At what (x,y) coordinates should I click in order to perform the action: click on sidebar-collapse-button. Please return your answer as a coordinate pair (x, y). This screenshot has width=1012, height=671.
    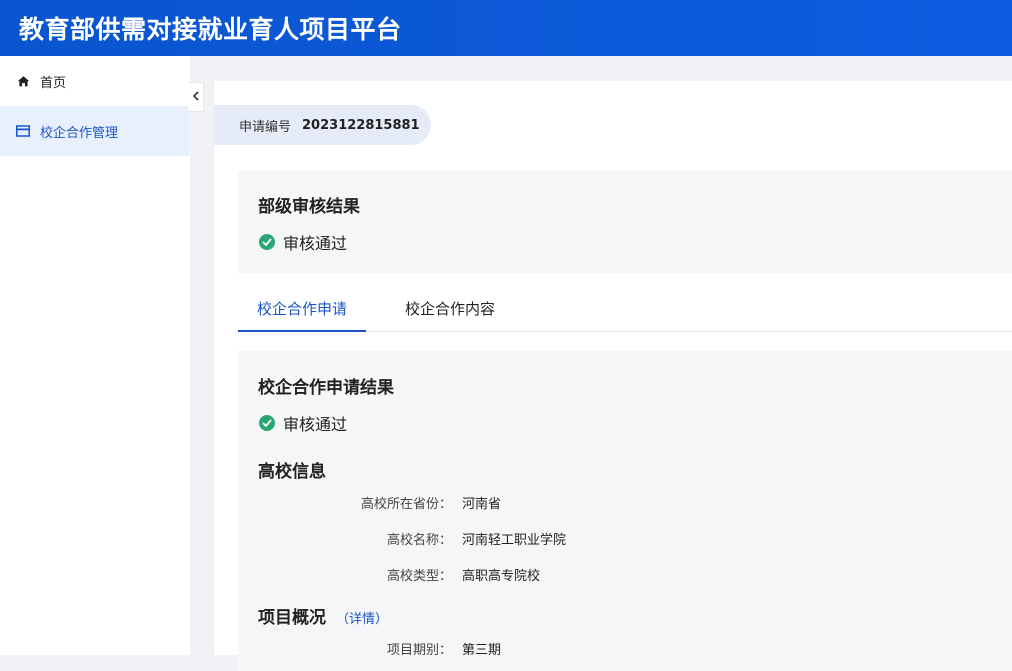
    Looking at the image, I should click on (196, 97).